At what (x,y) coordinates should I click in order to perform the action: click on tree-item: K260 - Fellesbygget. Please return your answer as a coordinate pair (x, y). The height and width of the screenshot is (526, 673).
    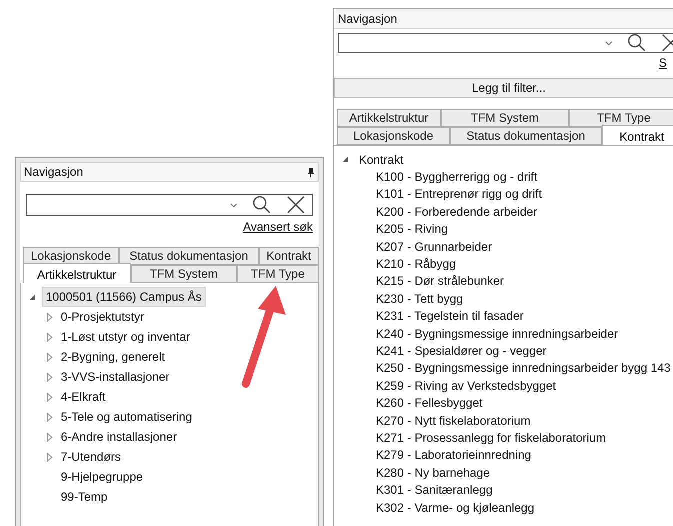
    Looking at the image, I should click on (429, 403).